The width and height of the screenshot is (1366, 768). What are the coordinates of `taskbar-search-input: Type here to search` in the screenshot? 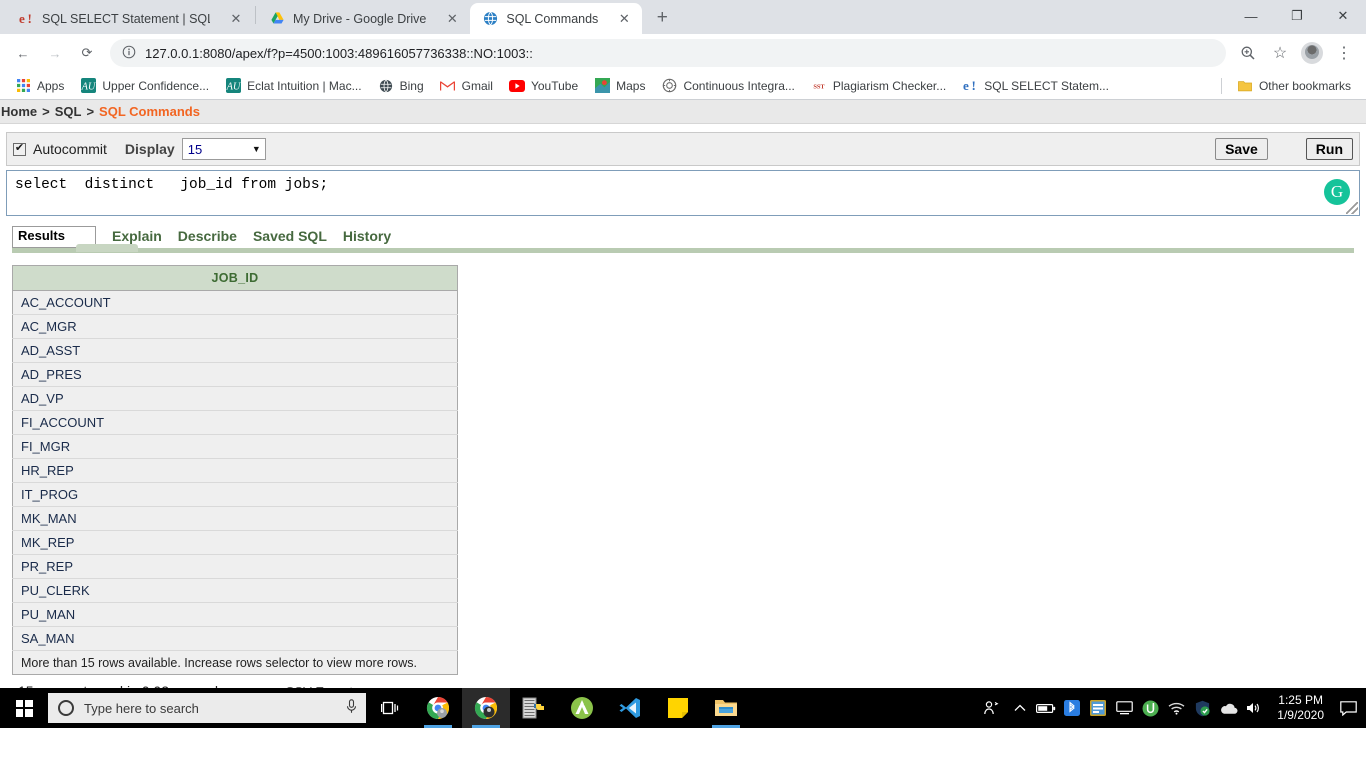 It's located at (207, 708).